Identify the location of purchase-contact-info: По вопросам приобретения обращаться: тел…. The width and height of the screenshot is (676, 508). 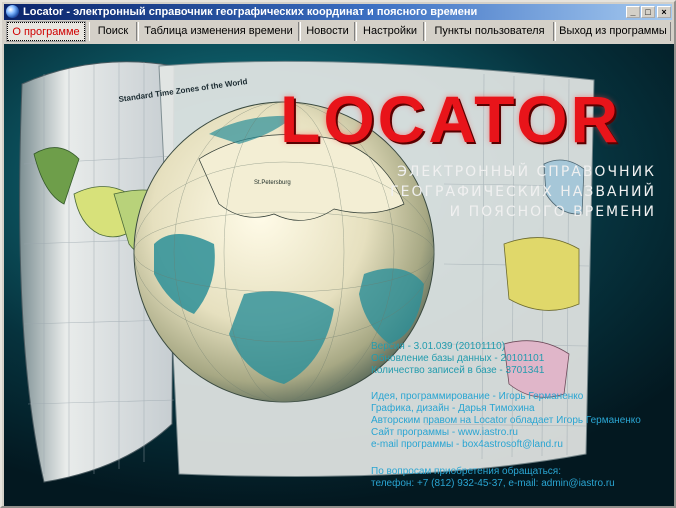
(493, 478).